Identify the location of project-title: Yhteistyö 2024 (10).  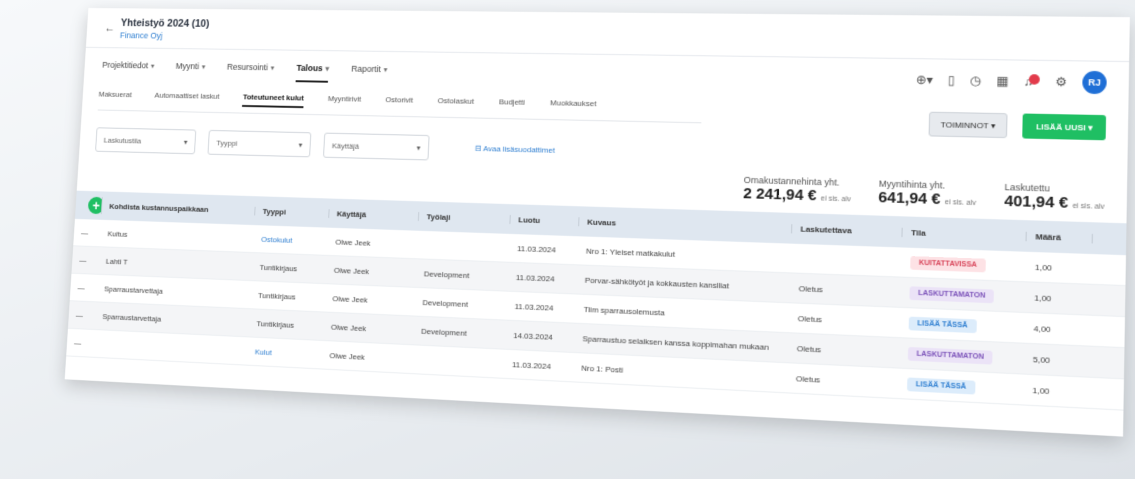
(165, 23).